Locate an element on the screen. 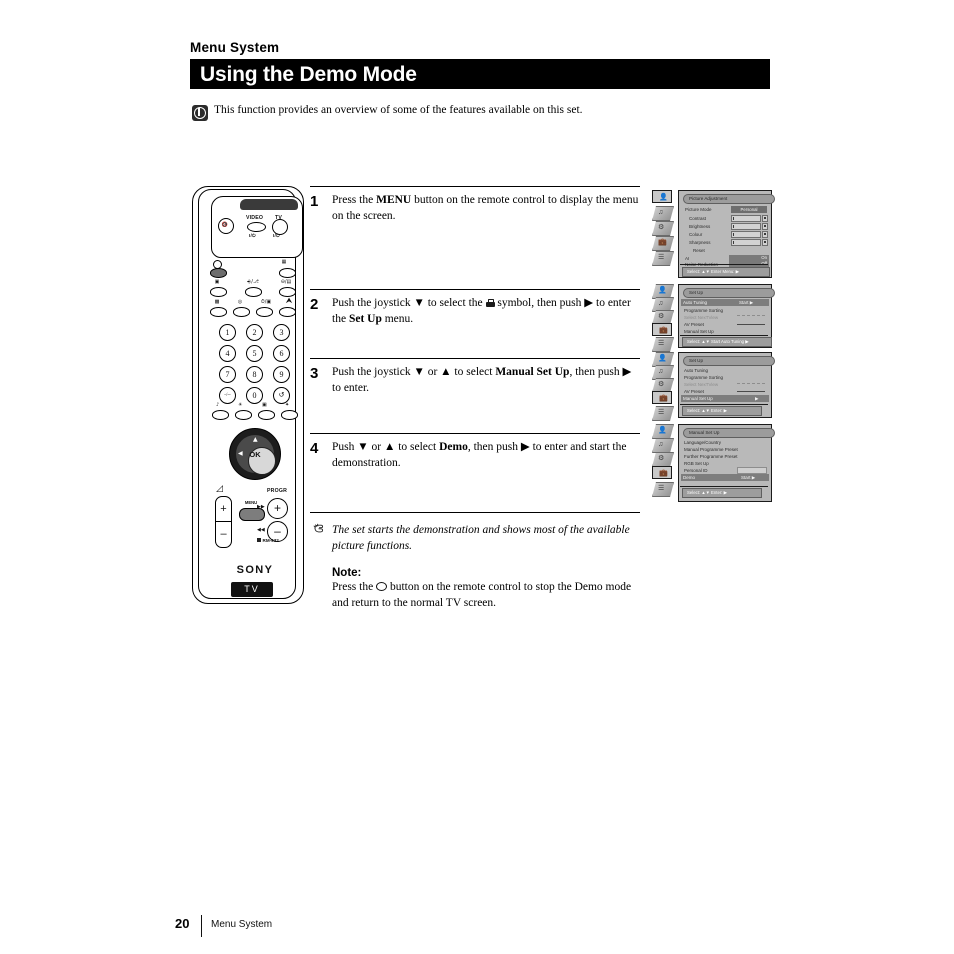  osd-row-reset: Reset is located at coordinates (699, 251).